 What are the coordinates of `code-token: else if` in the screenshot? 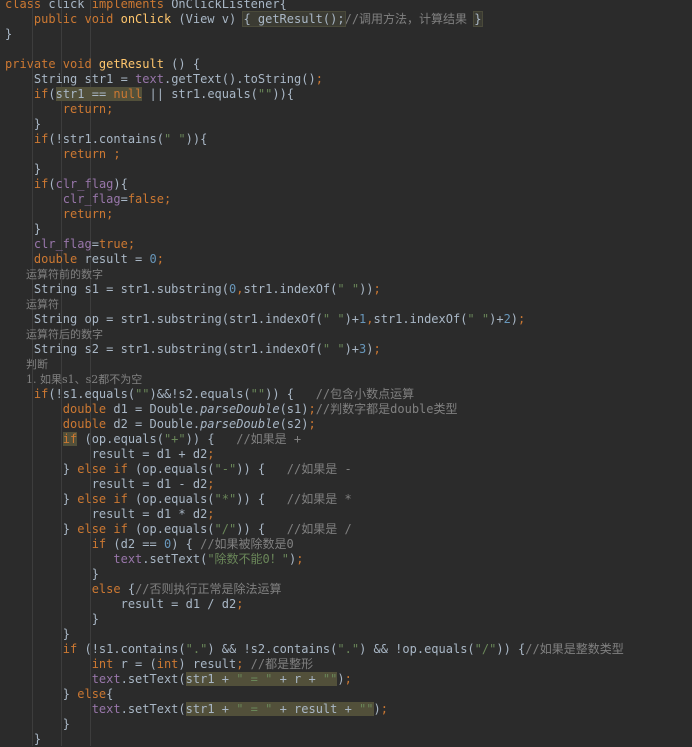 It's located at (106, 529).